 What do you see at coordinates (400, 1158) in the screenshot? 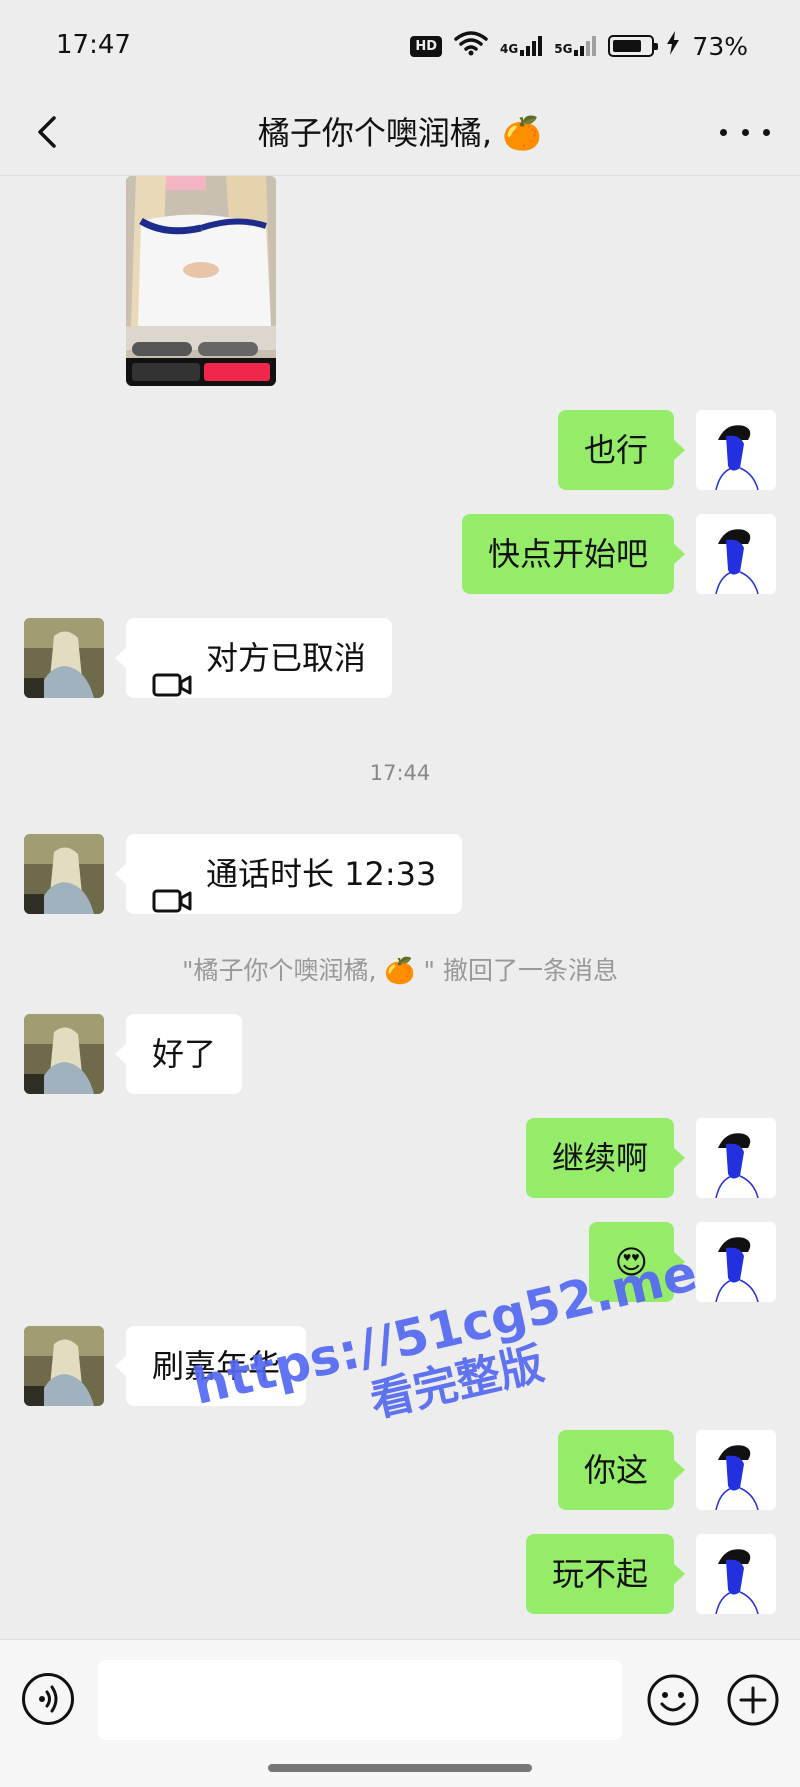
I see `message-row: 继续啊` at bounding box center [400, 1158].